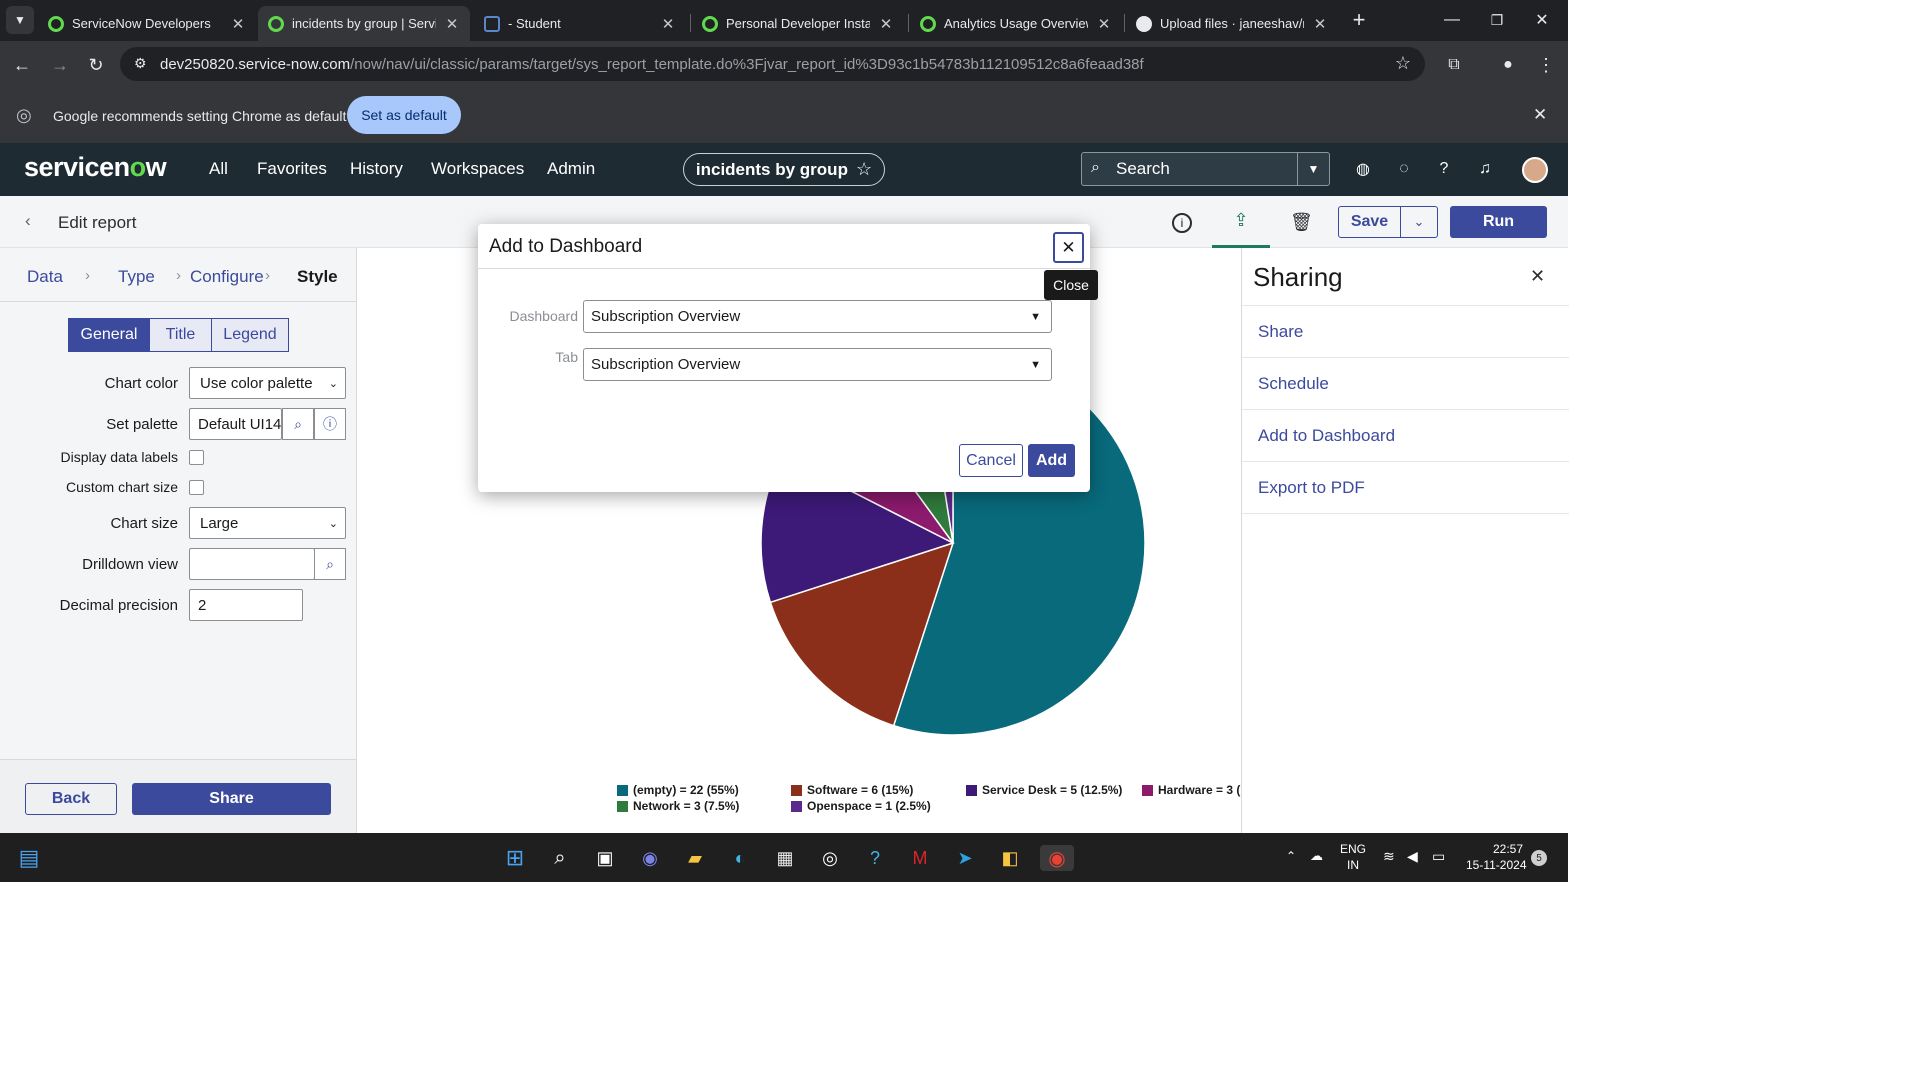 The height and width of the screenshot is (1080, 1920). I want to click on nav-favorites: Favorites, so click(292, 169).